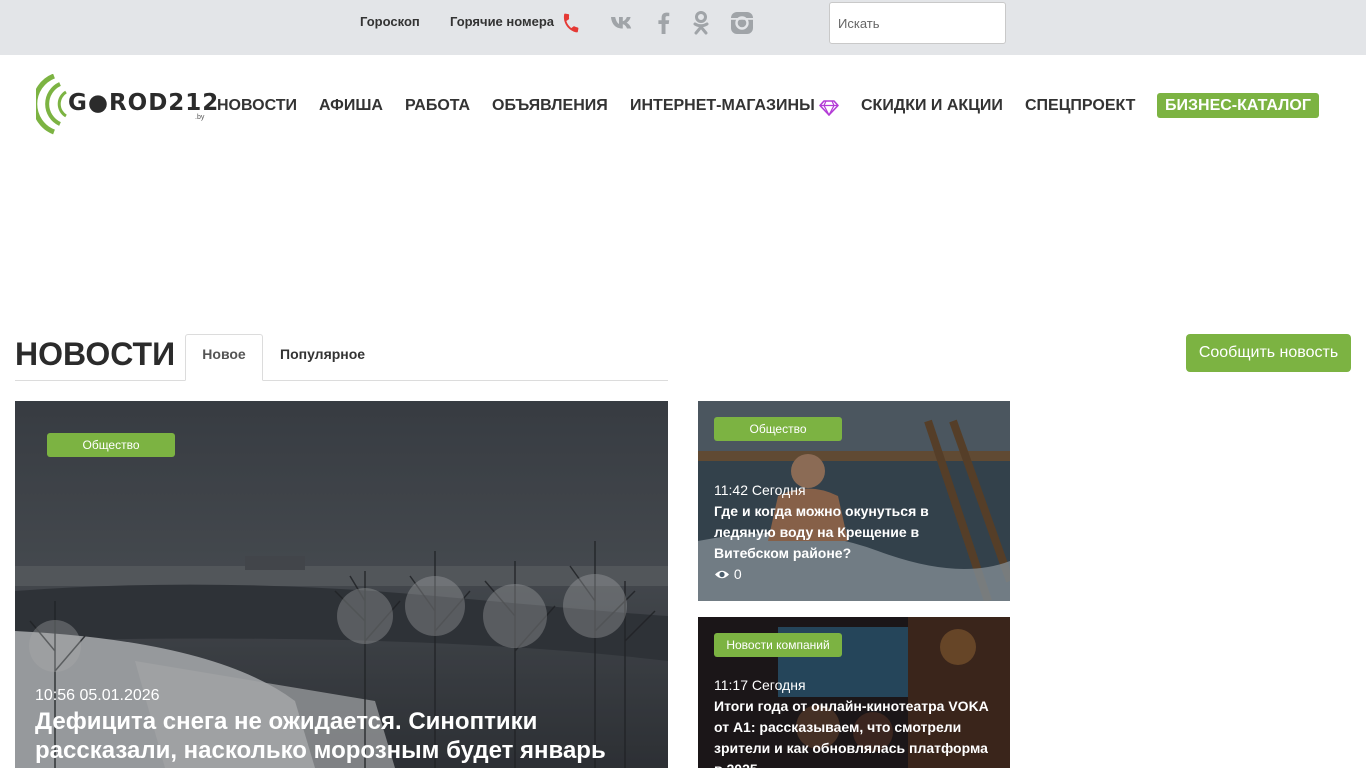 The width and height of the screenshot is (1366, 768). I want to click on report-news-button: Сообщить новость, so click(1268, 353).